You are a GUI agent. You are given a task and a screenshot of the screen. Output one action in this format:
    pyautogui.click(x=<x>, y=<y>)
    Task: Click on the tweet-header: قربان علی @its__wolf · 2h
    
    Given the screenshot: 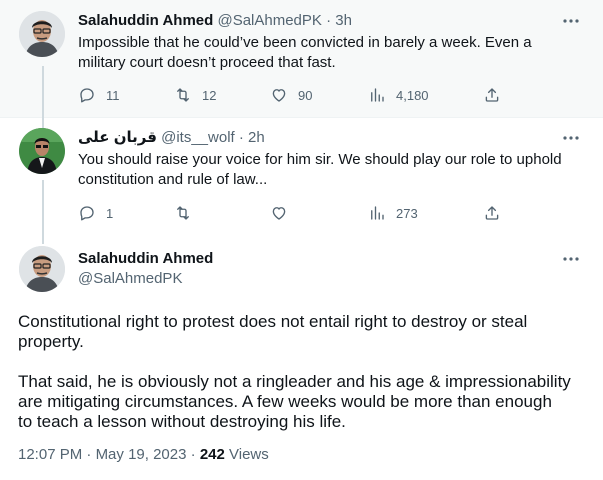 What is the action you would take?
    pyautogui.click(x=171, y=138)
    